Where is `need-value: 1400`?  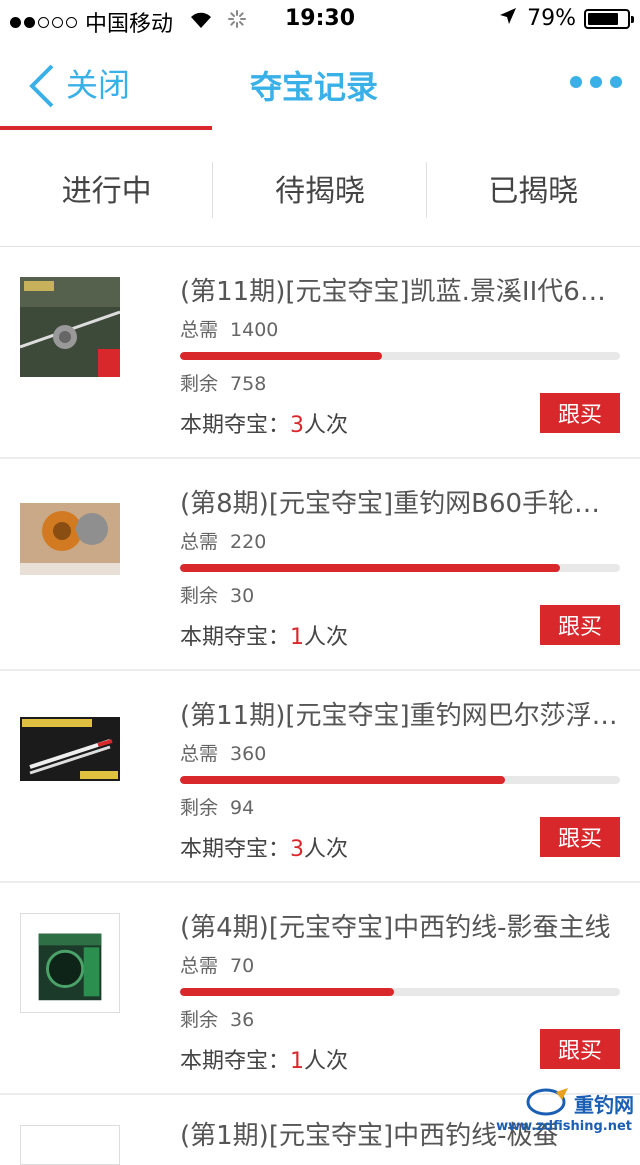 need-value: 1400 is located at coordinates (254, 330).